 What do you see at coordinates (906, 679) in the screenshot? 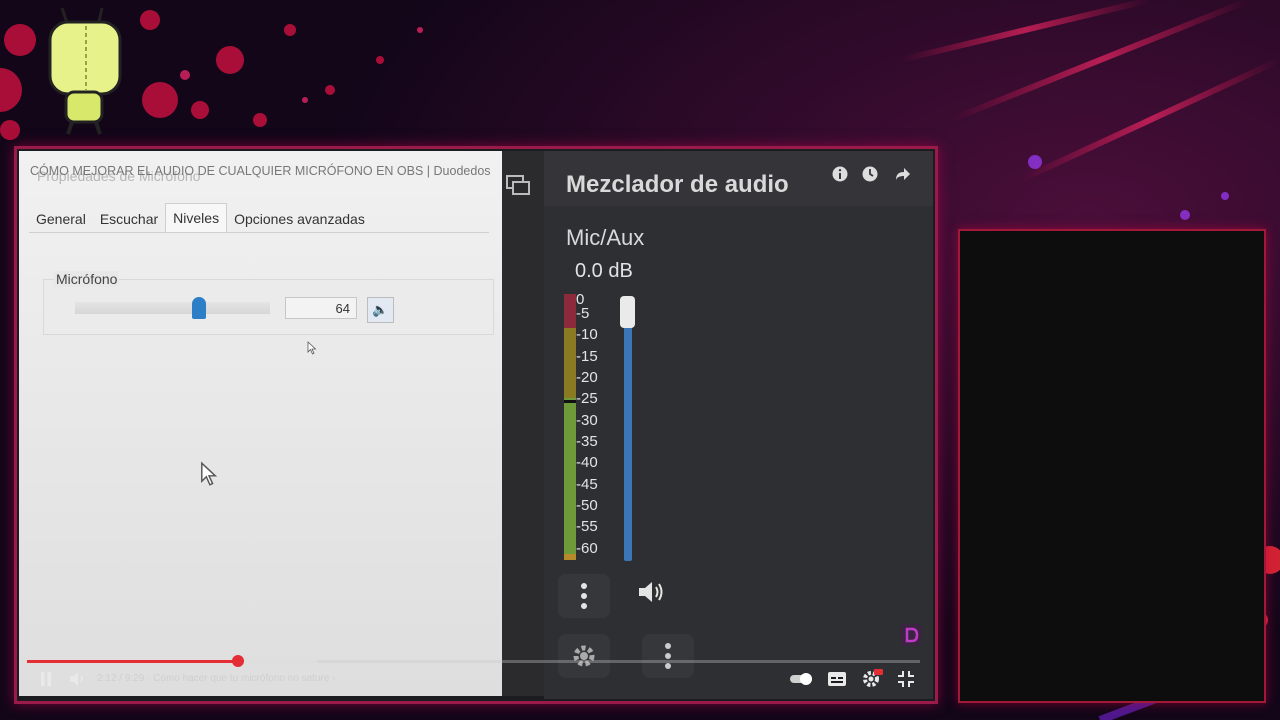
I see `exit-fullscreen-icon` at bounding box center [906, 679].